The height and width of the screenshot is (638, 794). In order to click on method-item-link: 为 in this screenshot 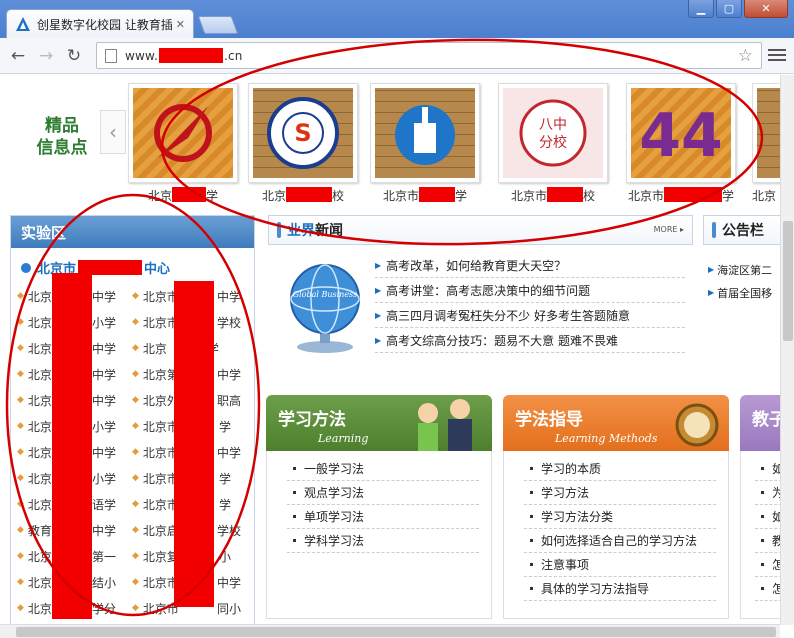, I will do `click(767, 493)`.